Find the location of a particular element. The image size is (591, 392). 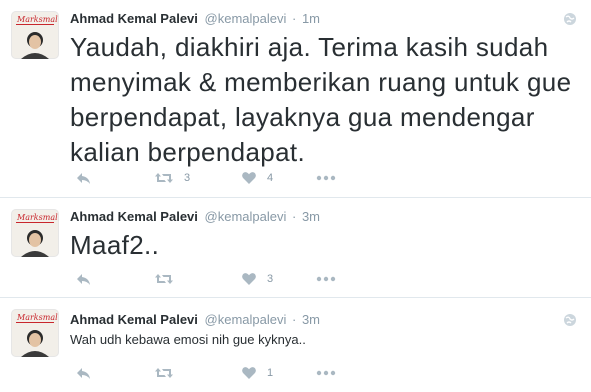

like-button: 4 is located at coordinates (257, 178).